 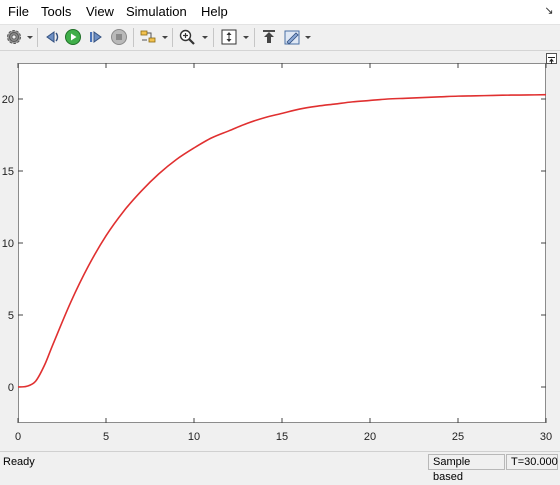 I want to click on highlight-dropdown-icon, so click(x=165, y=37).